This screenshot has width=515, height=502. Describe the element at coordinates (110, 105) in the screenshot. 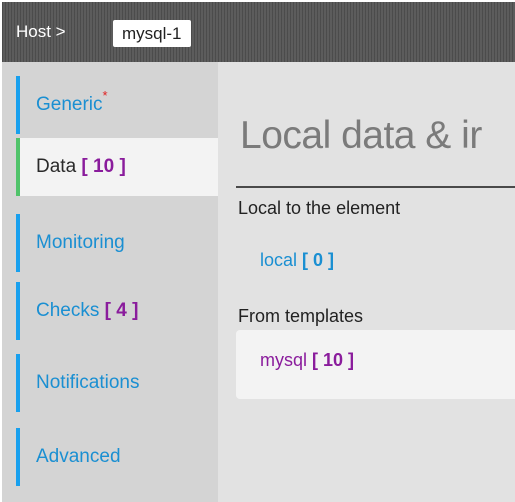

I see `sidebar-item-generic: Generic*` at that location.